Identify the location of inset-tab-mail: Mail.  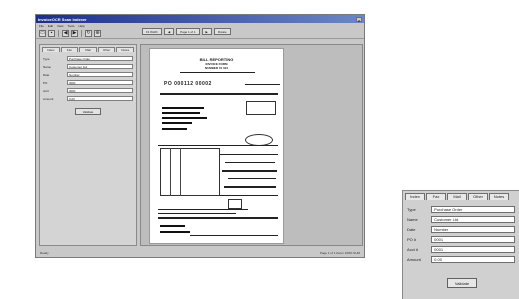
(457, 196).